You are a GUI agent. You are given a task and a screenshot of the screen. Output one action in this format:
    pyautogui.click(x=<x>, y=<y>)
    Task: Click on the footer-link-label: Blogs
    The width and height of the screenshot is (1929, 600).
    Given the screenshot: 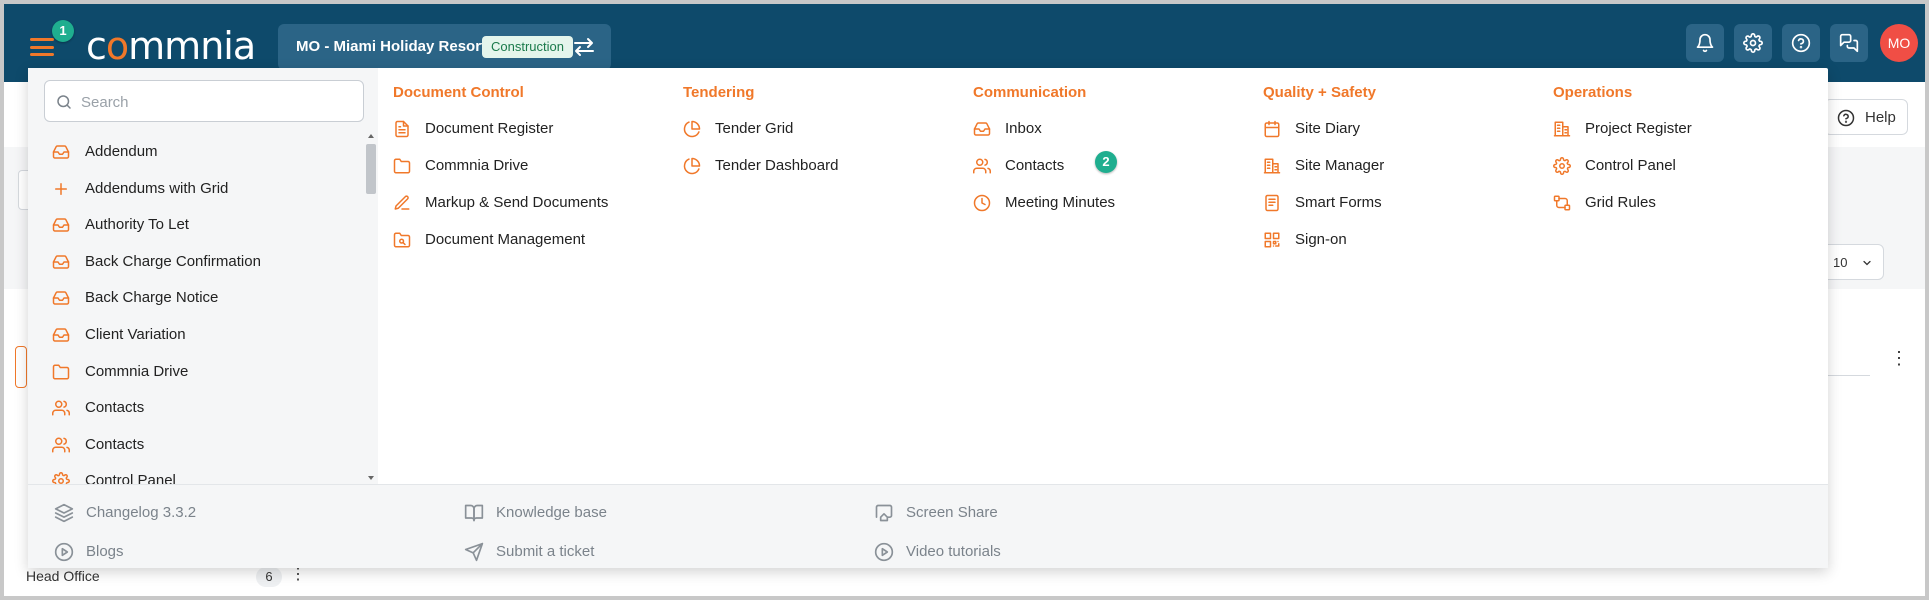 What is the action you would take?
    pyautogui.click(x=105, y=551)
    